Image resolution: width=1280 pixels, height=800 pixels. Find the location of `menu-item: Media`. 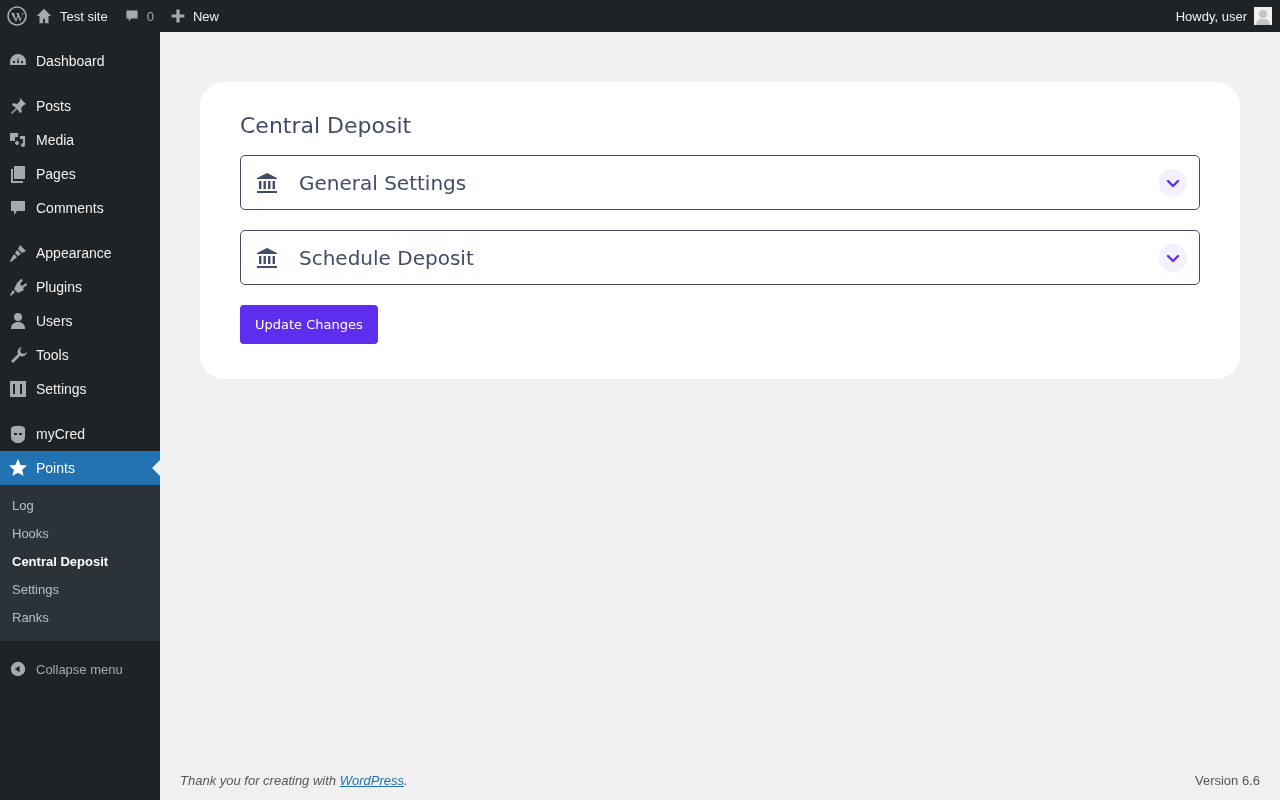

menu-item: Media is located at coordinates (80, 140).